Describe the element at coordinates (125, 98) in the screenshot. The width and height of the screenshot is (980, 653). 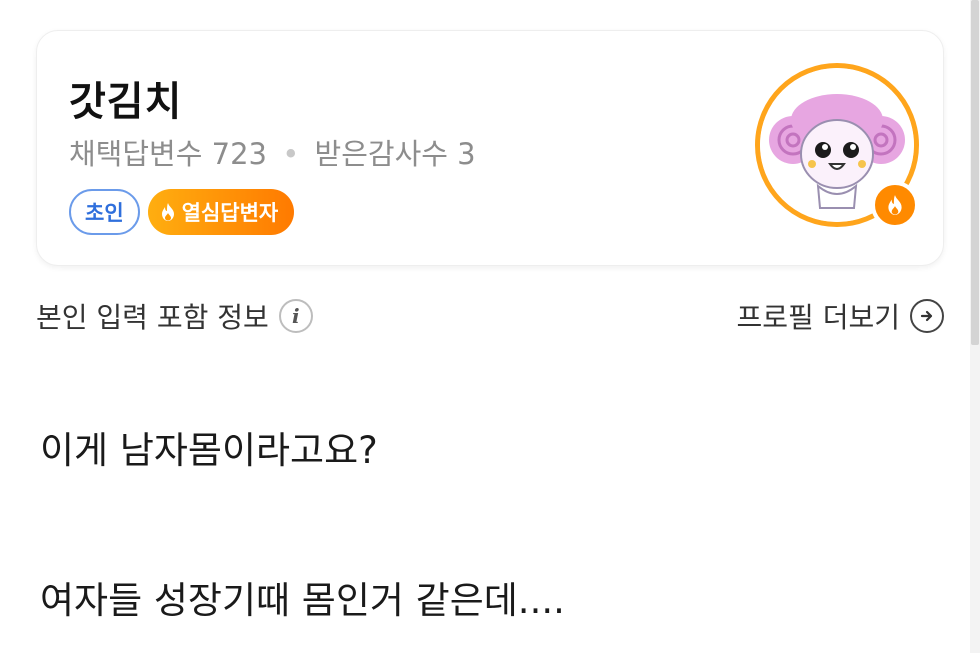
I see `username: 갓김치` at that location.